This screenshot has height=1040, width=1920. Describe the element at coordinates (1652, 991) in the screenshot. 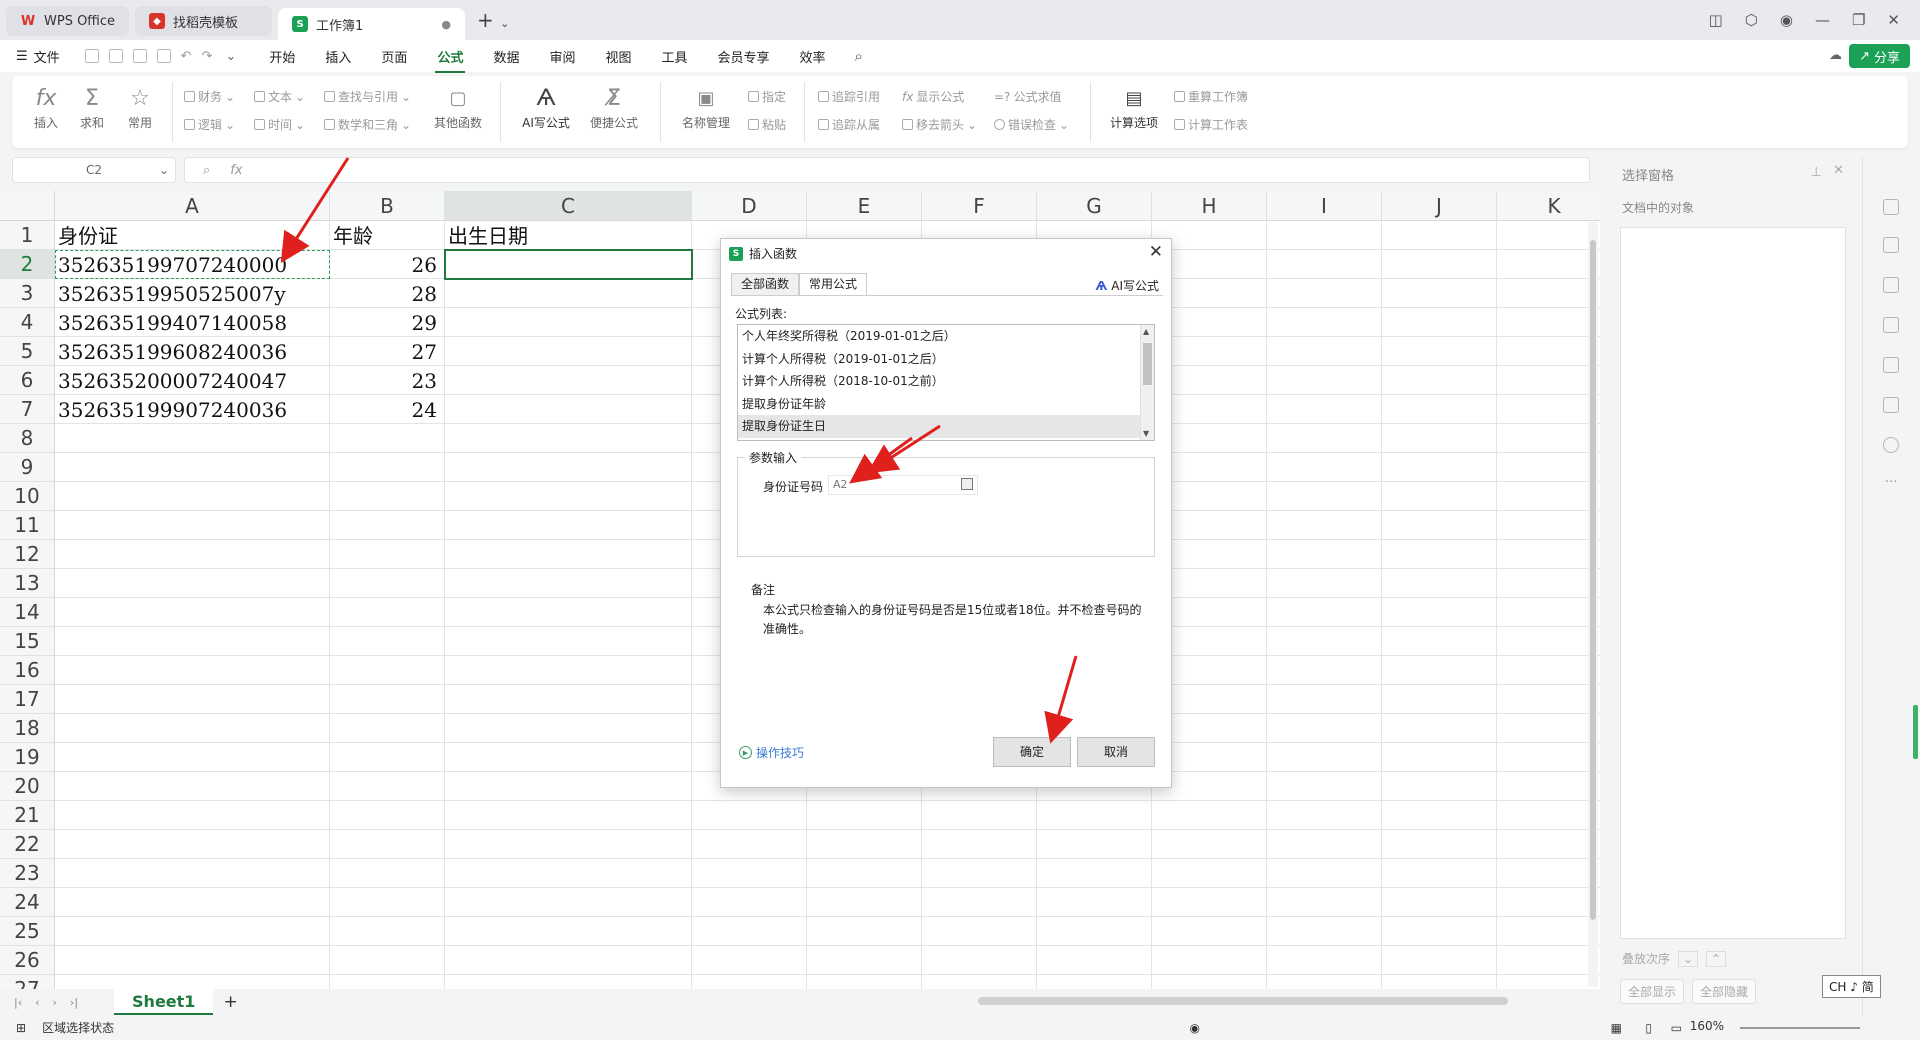

I see `show-all-button: 全部显示` at that location.